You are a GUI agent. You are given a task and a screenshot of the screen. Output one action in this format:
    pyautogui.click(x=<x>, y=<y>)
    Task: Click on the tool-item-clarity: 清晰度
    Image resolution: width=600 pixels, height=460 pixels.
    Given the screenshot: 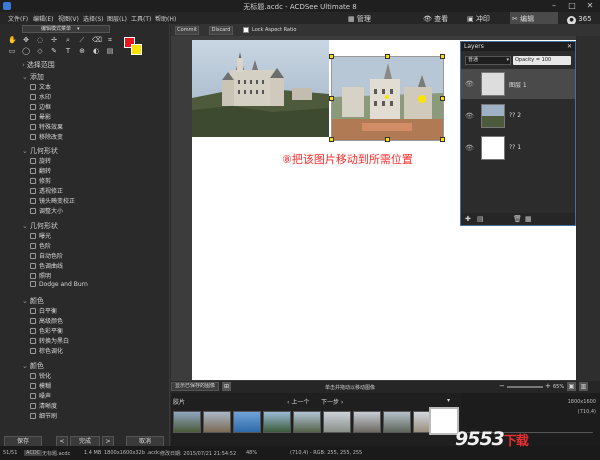 What is the action you would take?
    pyautogui.click(x=43, y=405)
    